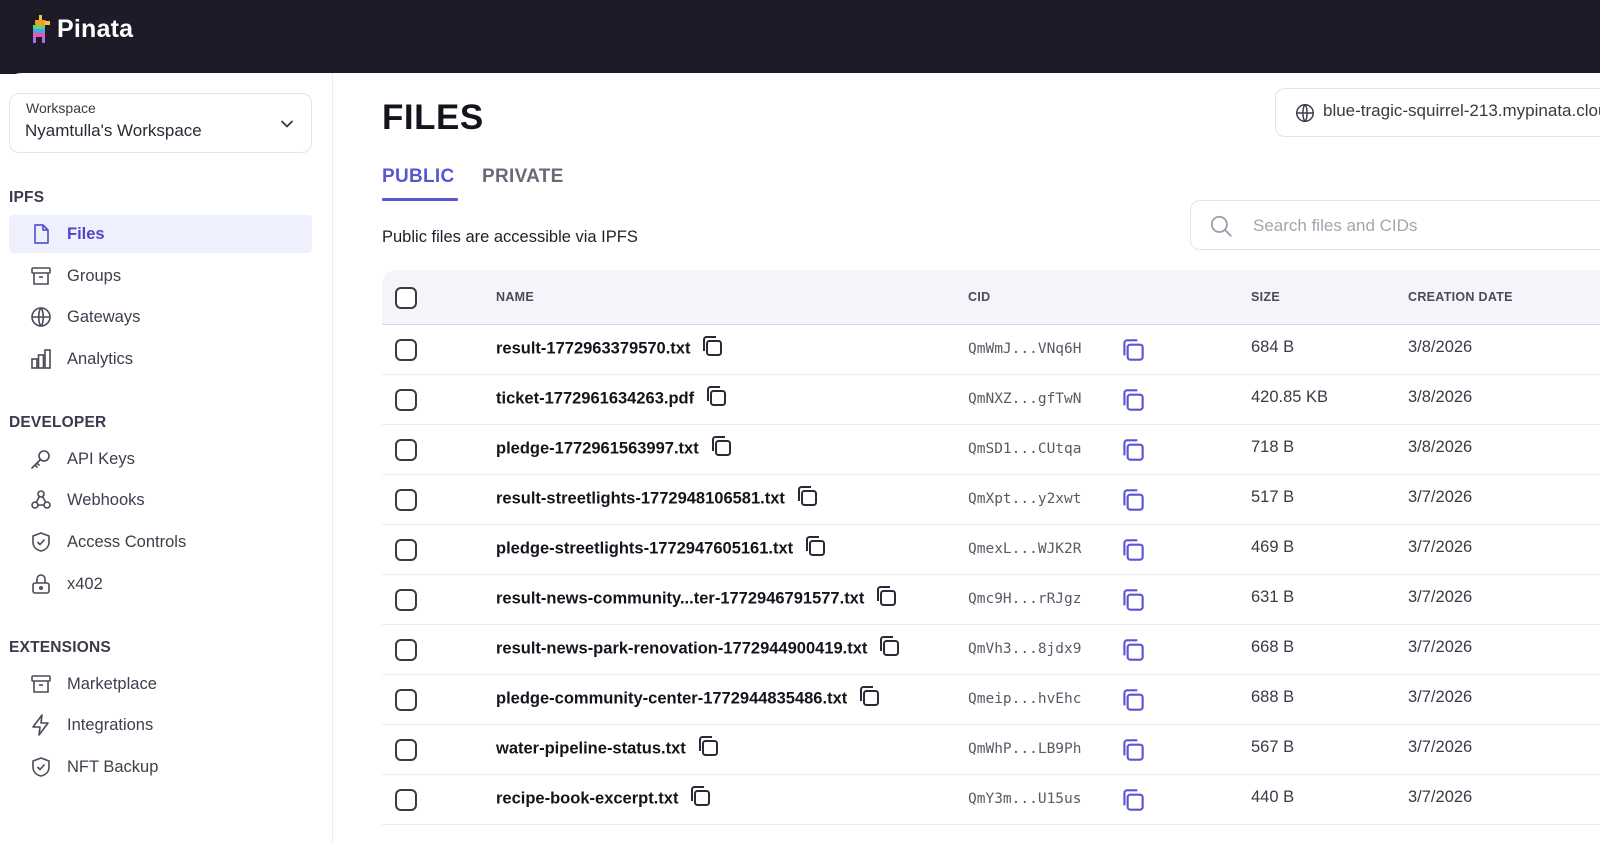 Image resolution: width=1600 pixels, height=843 pixels. I want to click on sidebar-item-label: Files, so click(86, 233).